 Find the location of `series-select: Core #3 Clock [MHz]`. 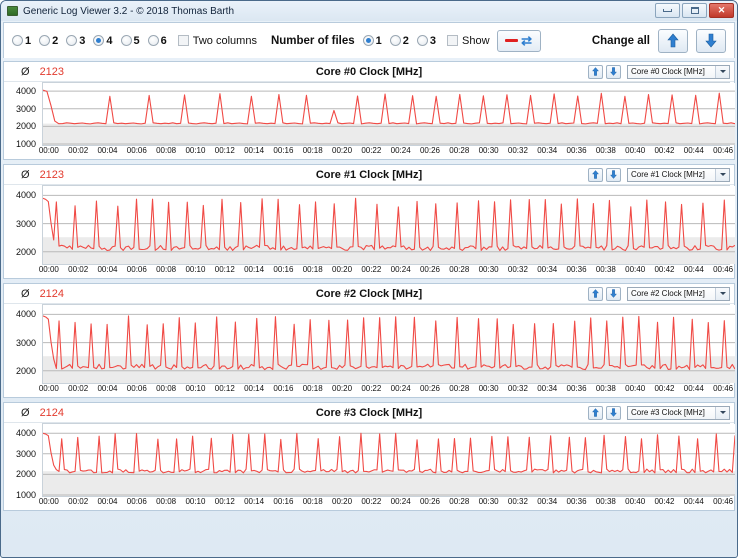

series-select: Core #3 Clock [MHz] is located at coordinates (678, 412).